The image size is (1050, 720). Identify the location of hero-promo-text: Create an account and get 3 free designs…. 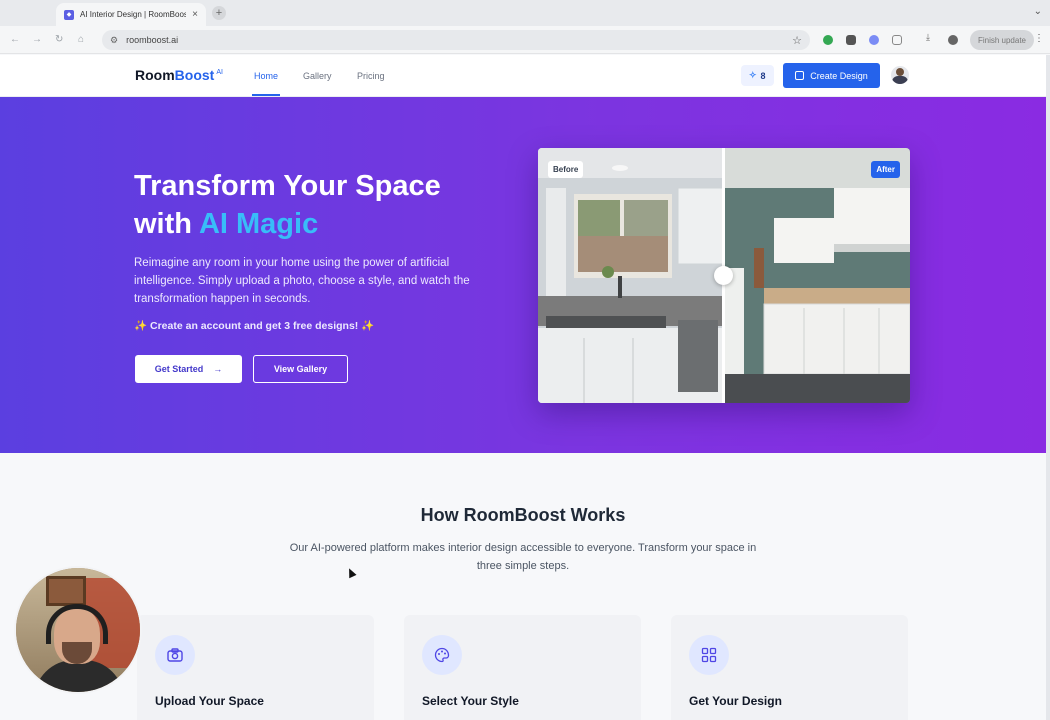
(254, 326).